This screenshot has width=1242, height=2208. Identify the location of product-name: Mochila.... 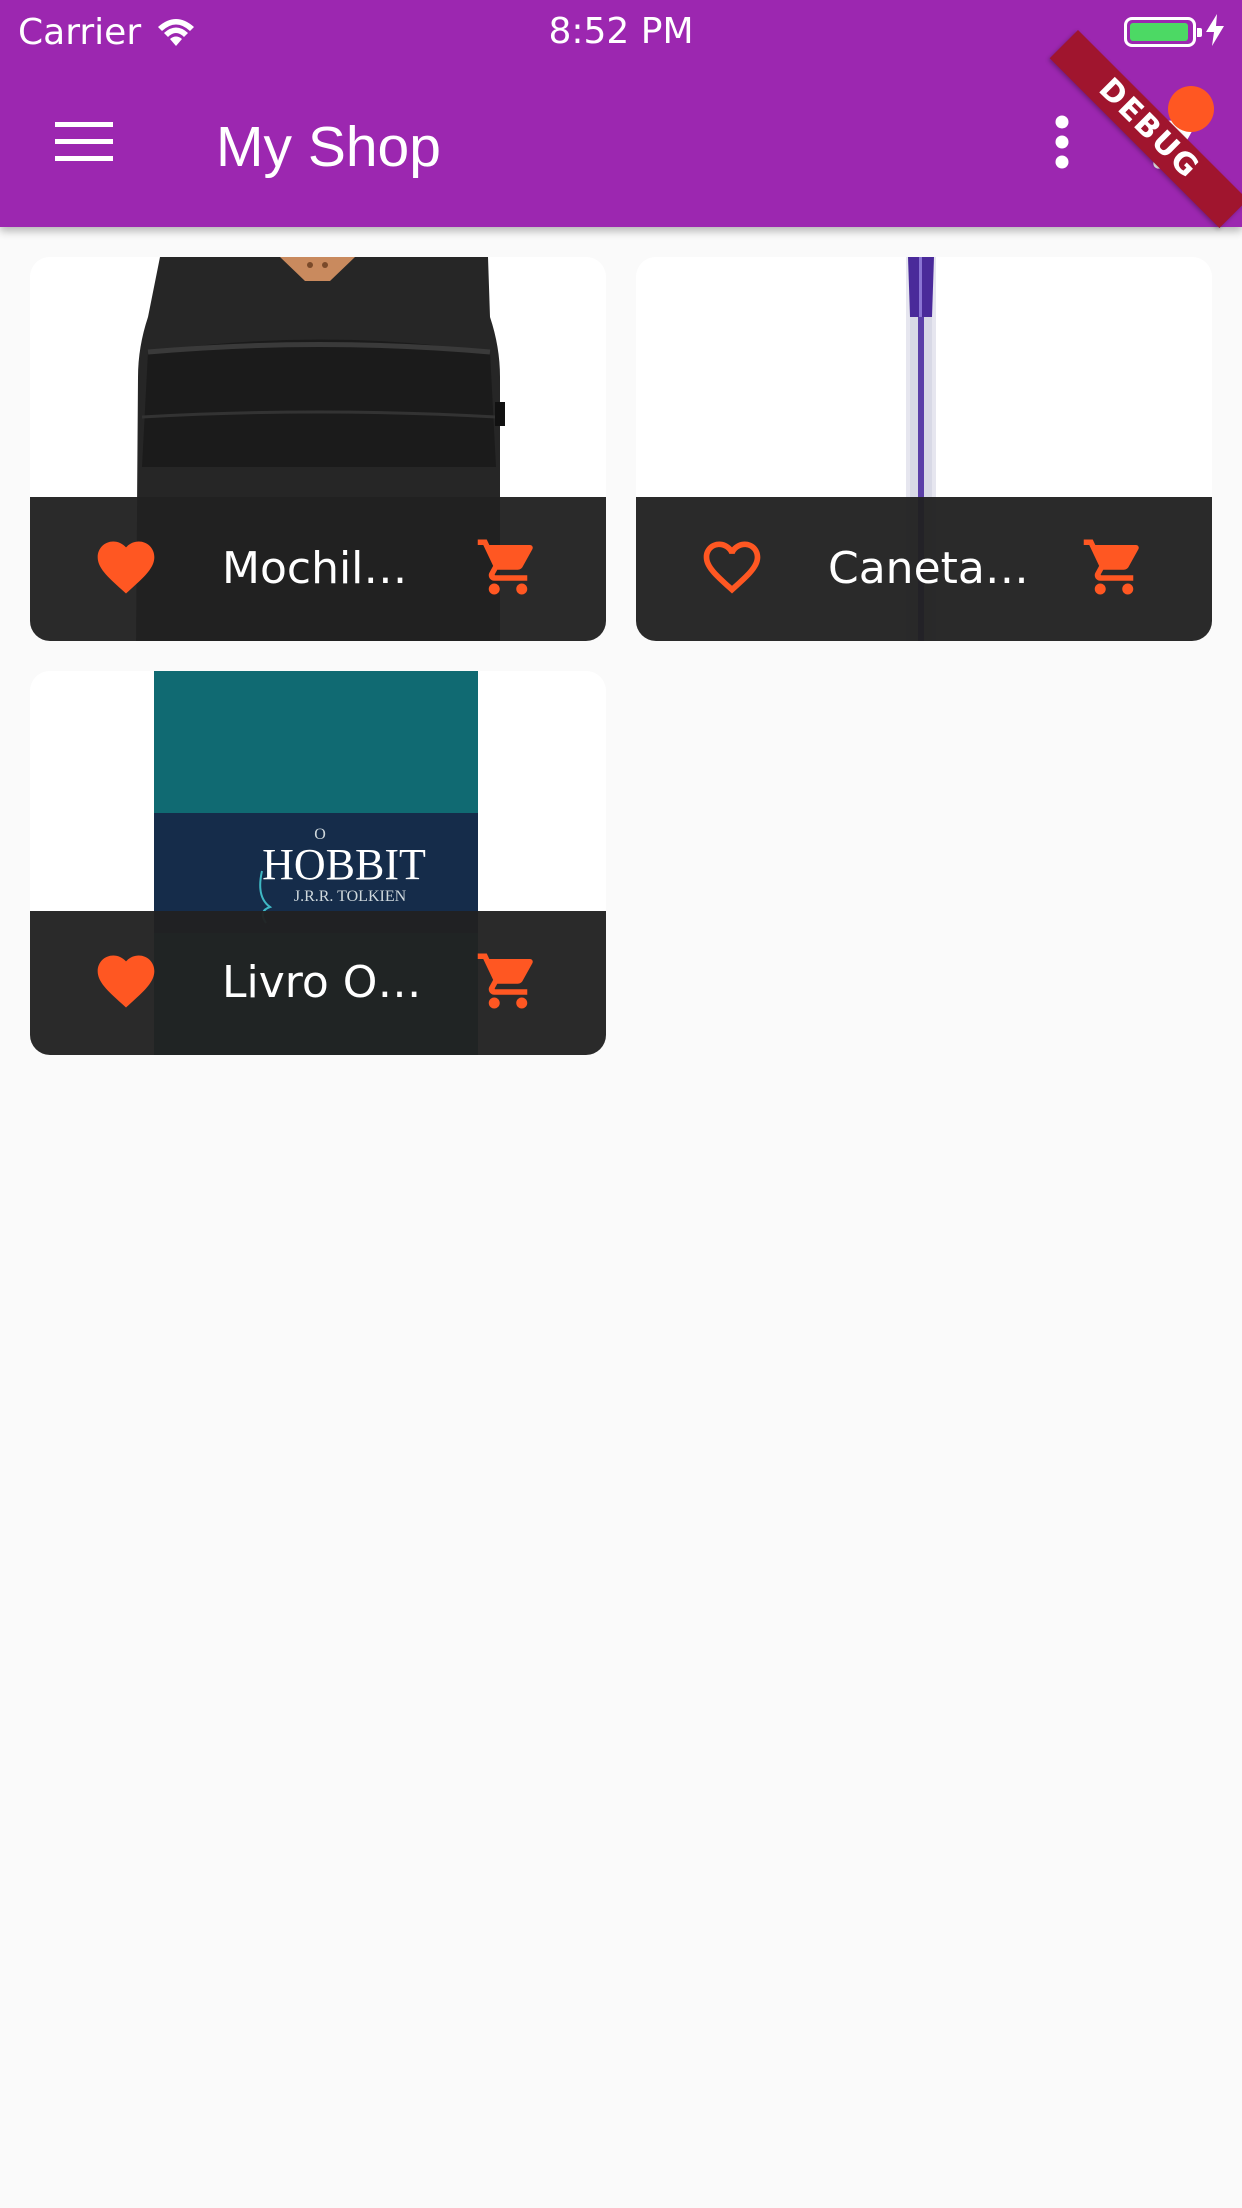
(327, 568).